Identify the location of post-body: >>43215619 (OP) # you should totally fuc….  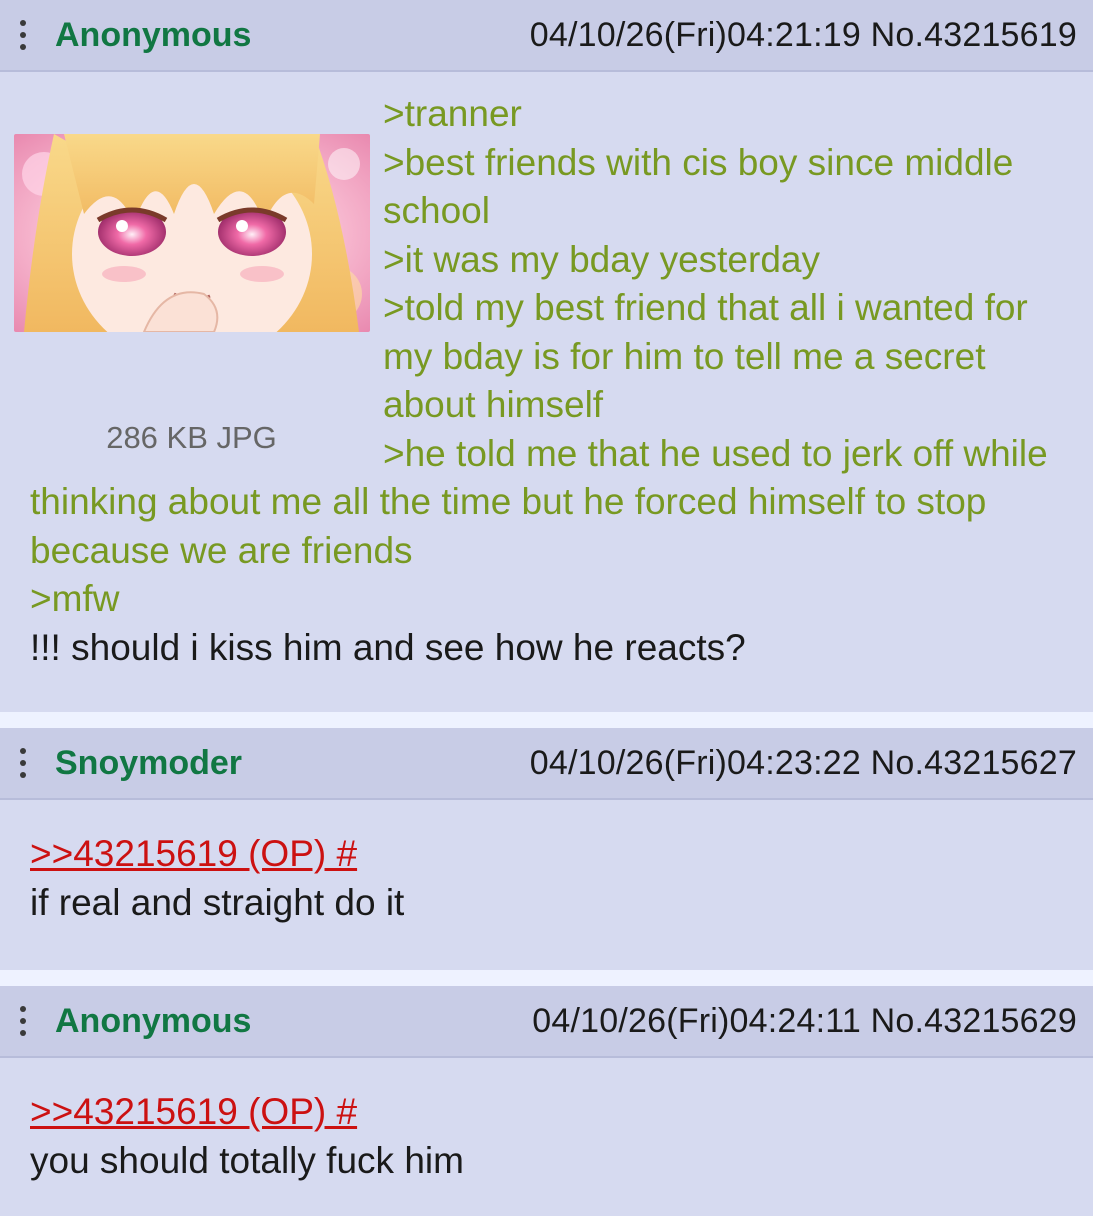
(546, 1131).